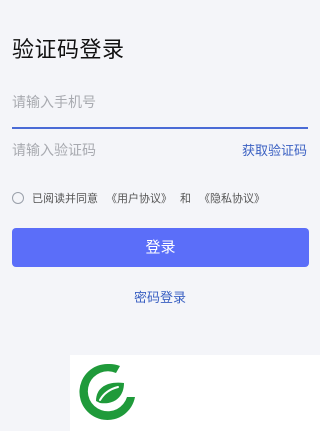  Describe the element at coordinates (112, 151) in the screenshot. I see `code-input` at that location.